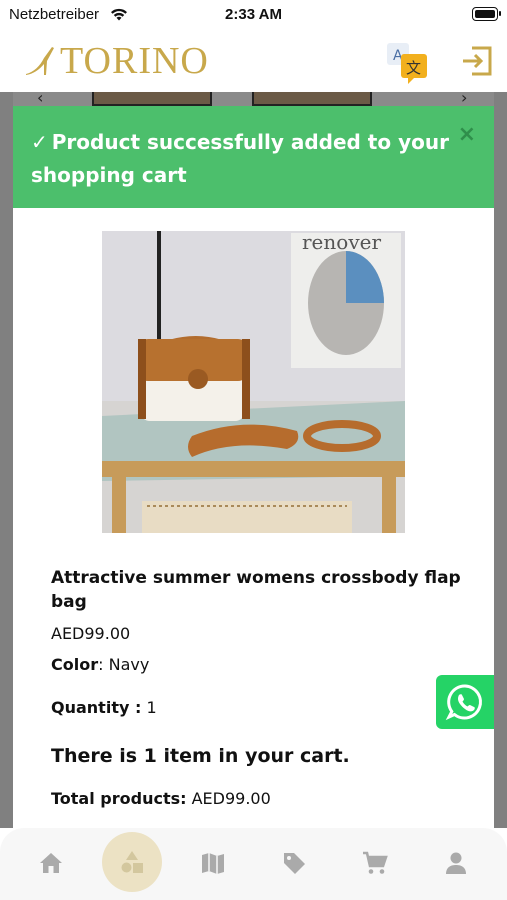 The image size is (507, 900). Describe the element at coordinates (75, 664) in the screenshot. I see `color-label: Color` at that location.